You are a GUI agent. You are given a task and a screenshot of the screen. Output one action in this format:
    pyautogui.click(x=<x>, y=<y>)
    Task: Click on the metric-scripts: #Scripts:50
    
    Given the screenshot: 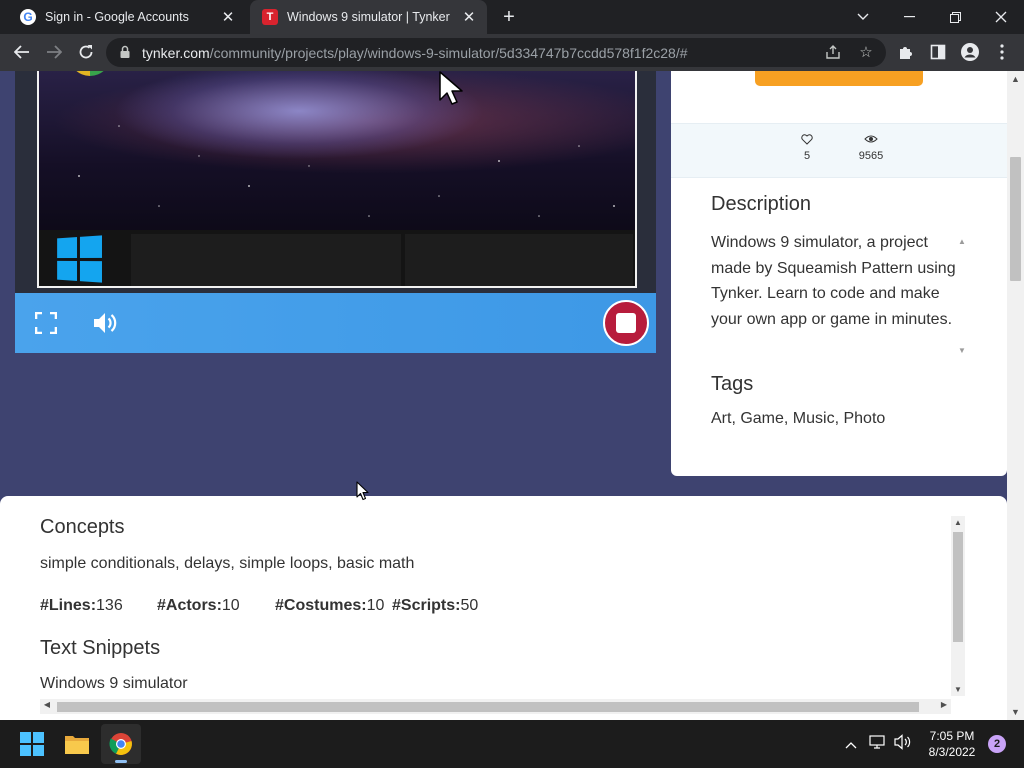 What is the action you would take?
    pyautogui.click(x=435, y=605)
    